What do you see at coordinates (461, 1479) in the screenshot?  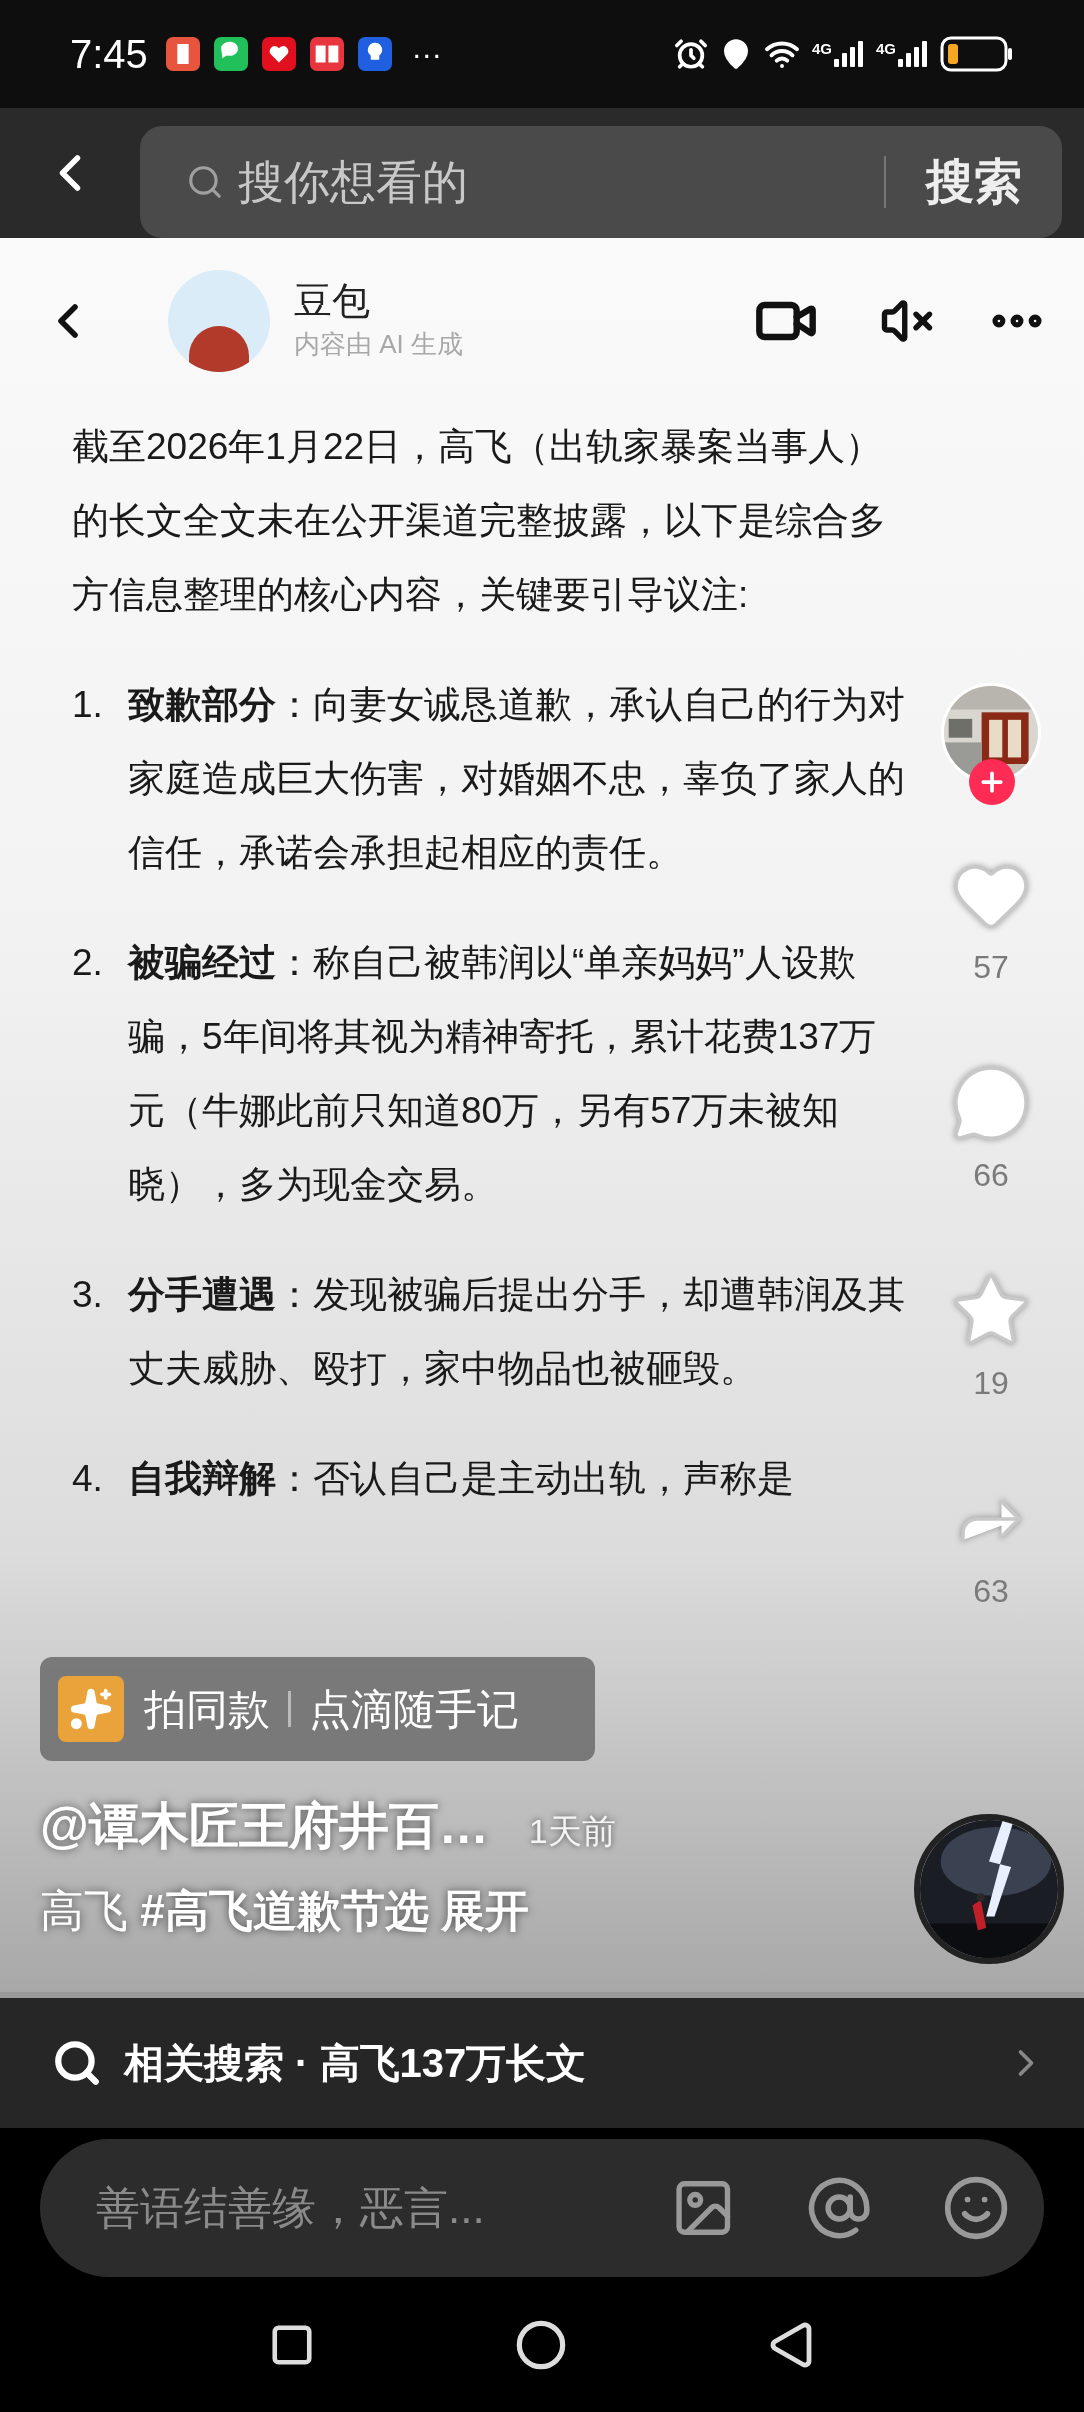 I see `list-item-text: 自我辩解：否认自己是主动出轨，声称是` at bounding box center [461, 1479].